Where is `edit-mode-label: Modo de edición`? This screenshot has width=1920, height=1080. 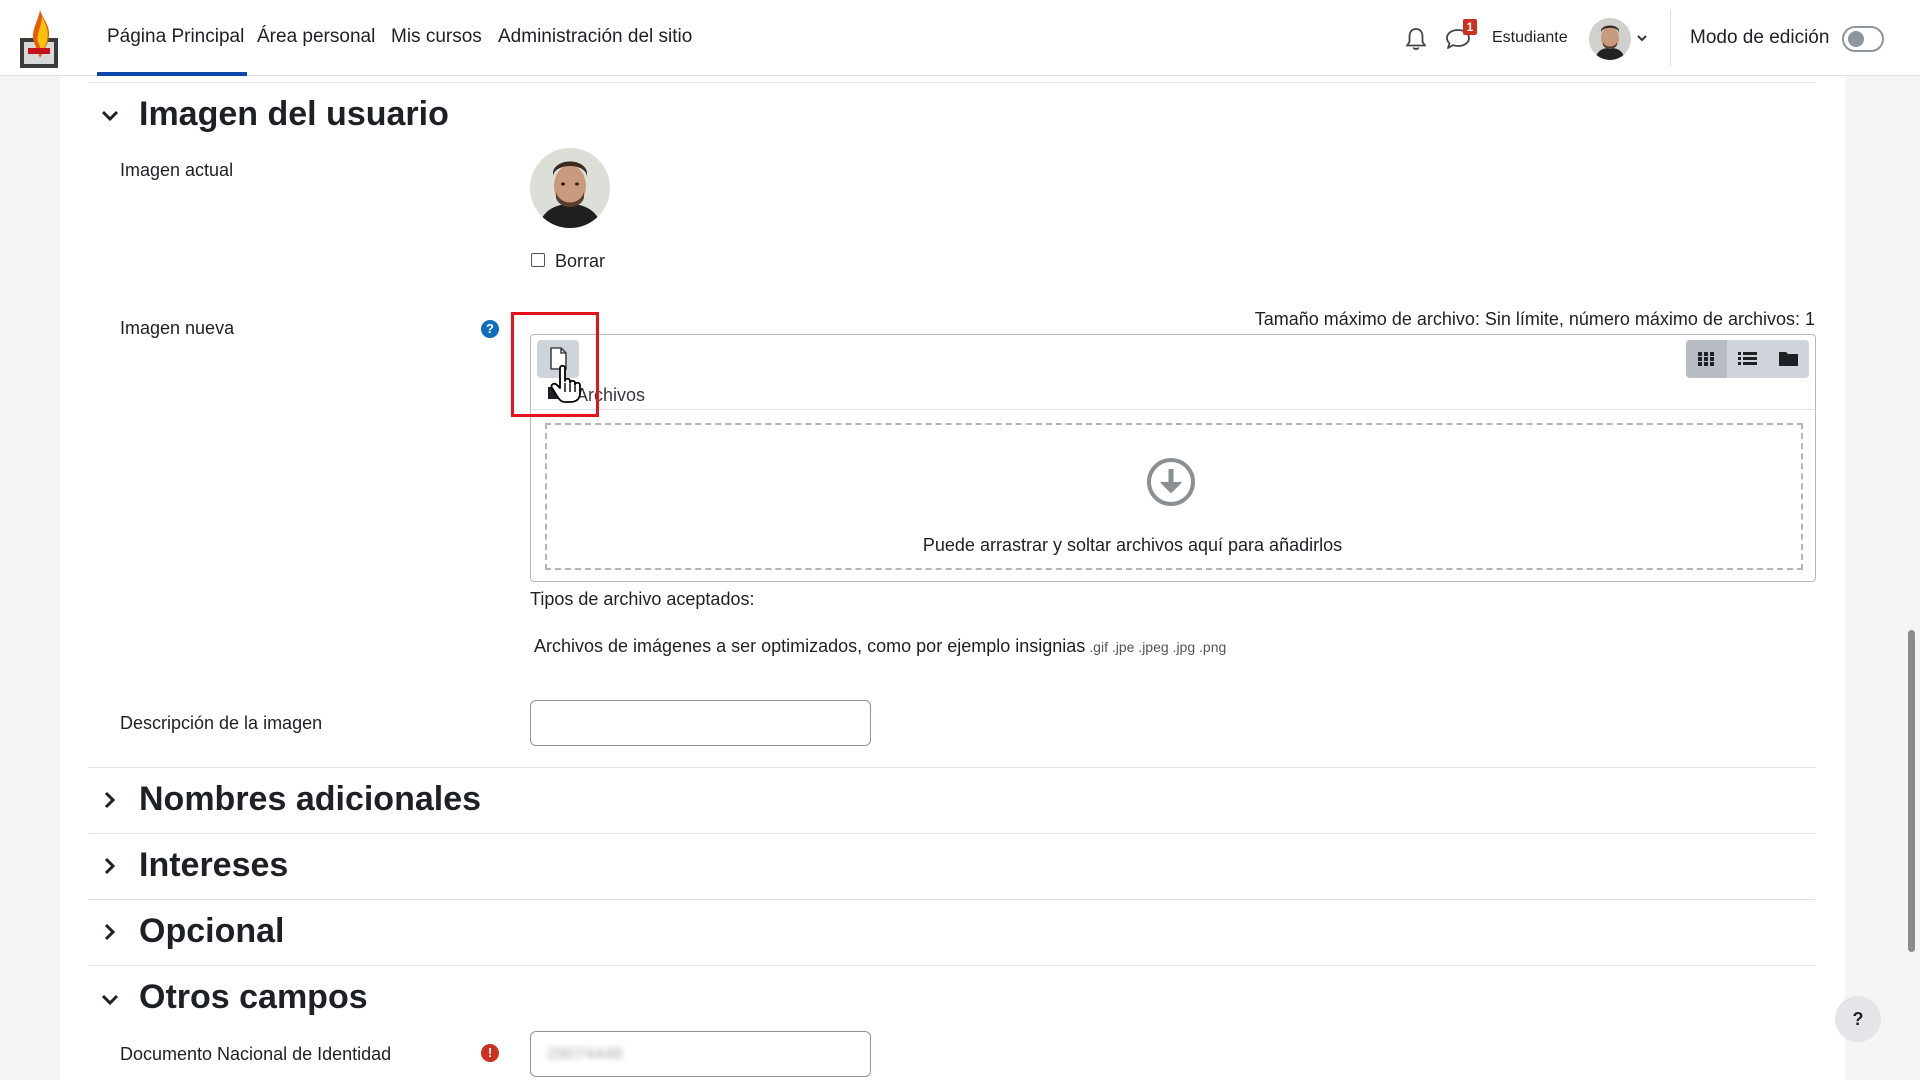
edit-mode-label: Modo de edición is located at coordinates (1760, 37).